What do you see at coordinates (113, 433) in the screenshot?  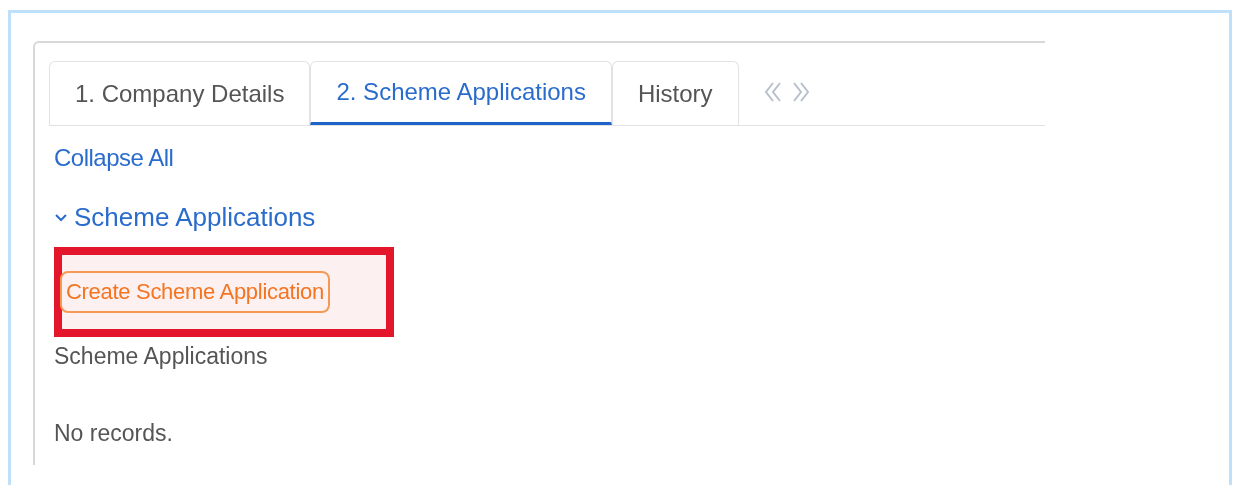 I see `empty-message: No records.` at bounding box center [113, 433].